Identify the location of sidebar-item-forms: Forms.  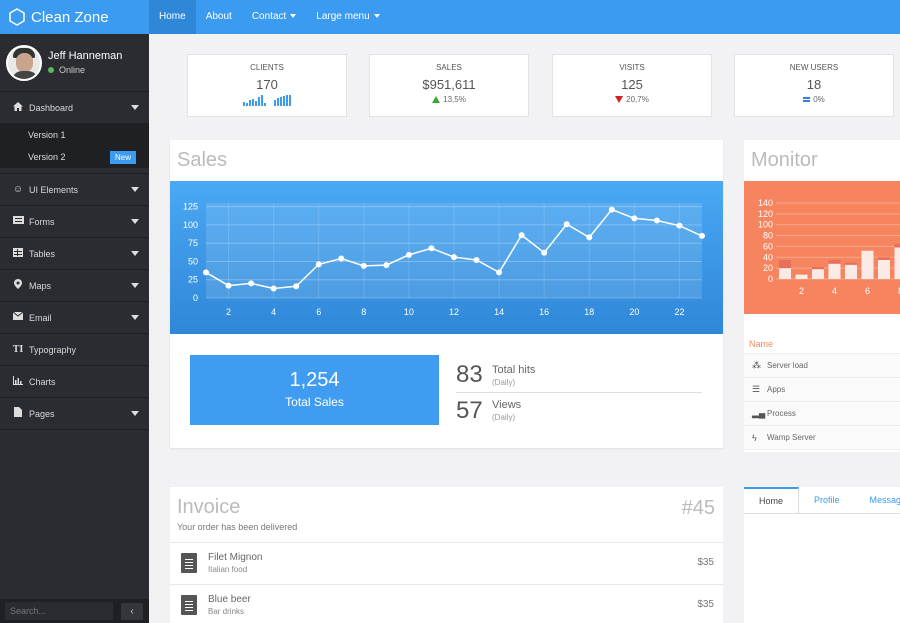
(74, 222).